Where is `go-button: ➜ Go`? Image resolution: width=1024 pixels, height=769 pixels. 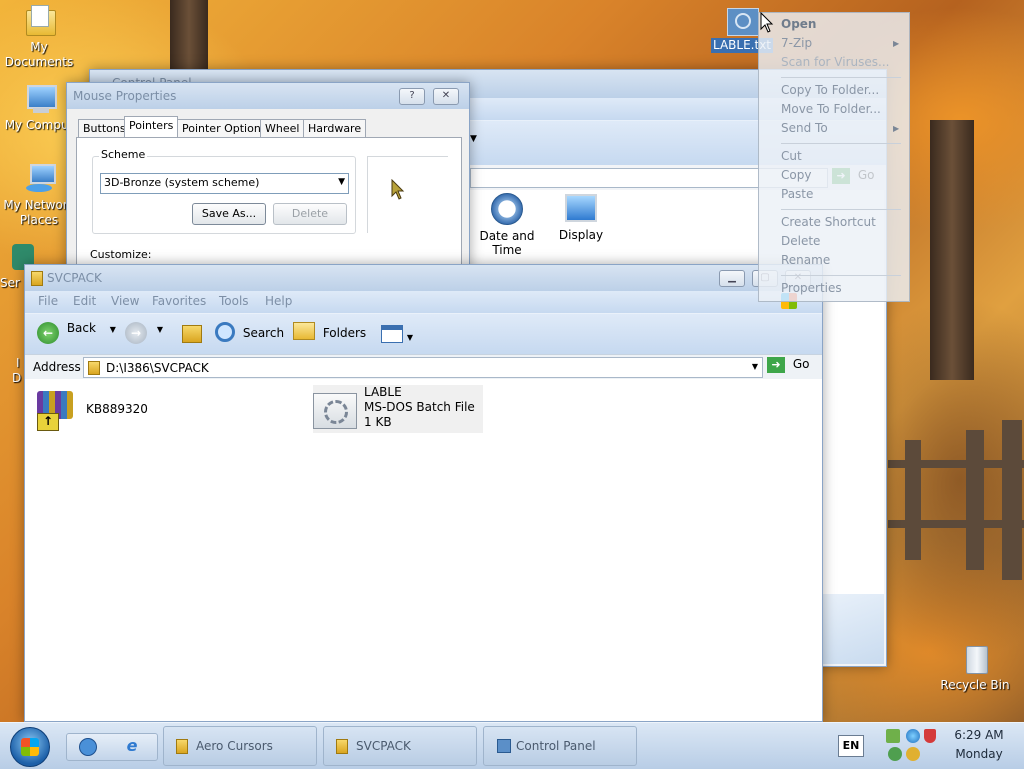
go-button: ➜ Go is located at coordinates (788, 365).